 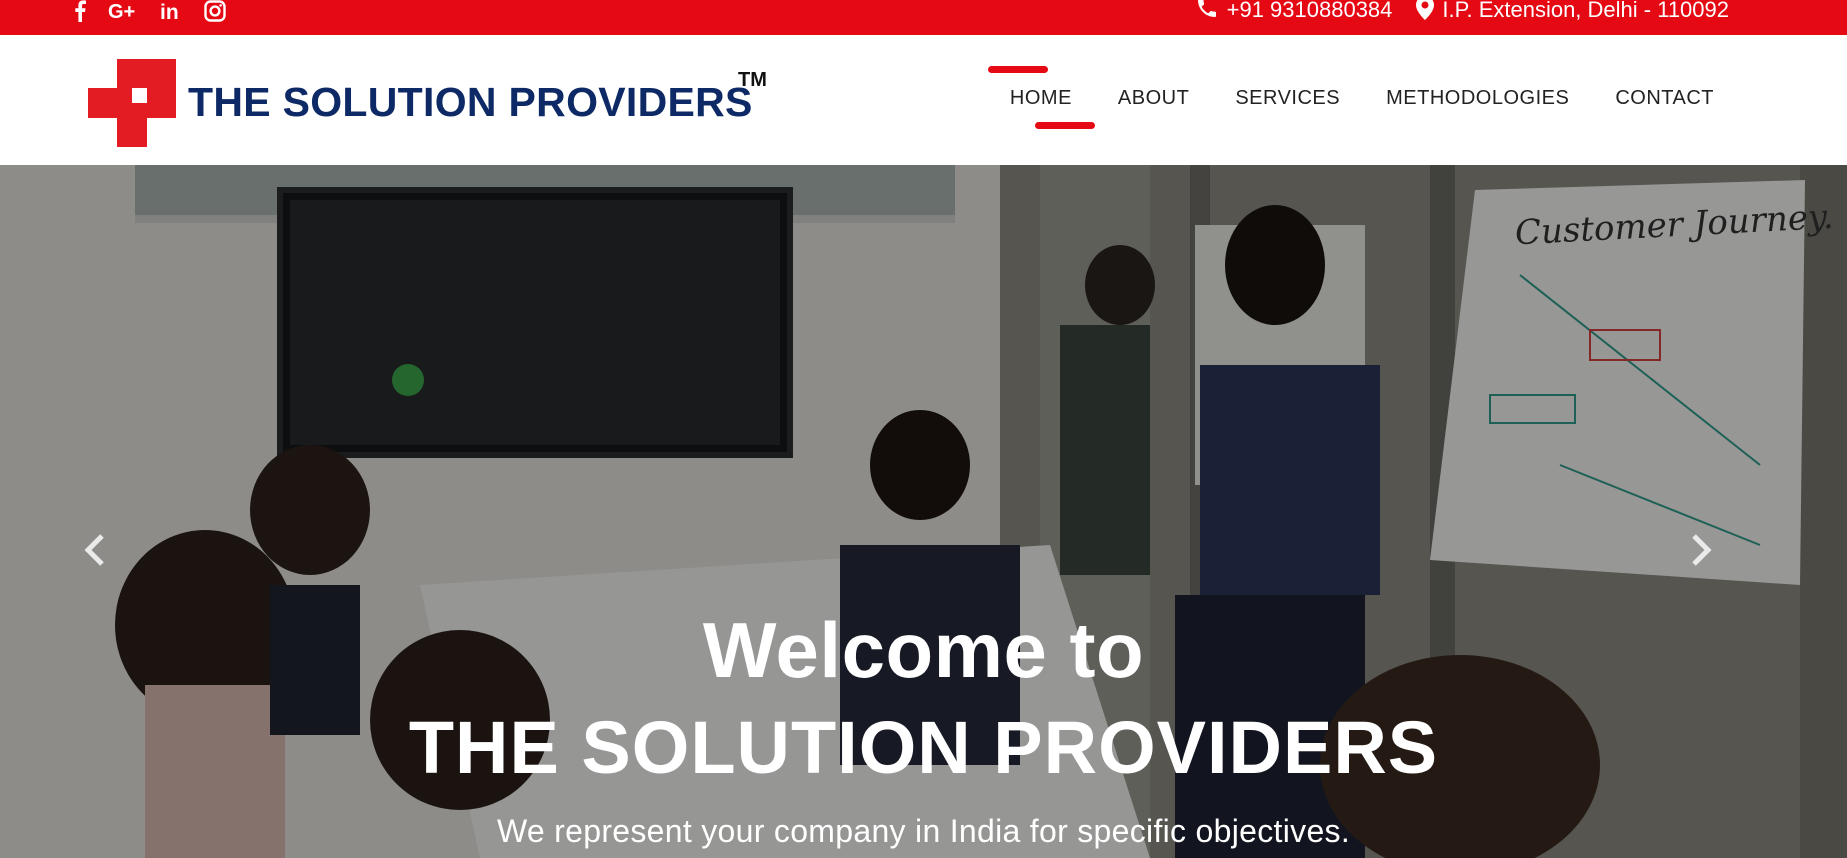 What do you see at coordinates (1585, 11) in the screenshot?
I see `address-text: I.P. Extension, Delhi - 110092` at bounding box center [1585, 11].